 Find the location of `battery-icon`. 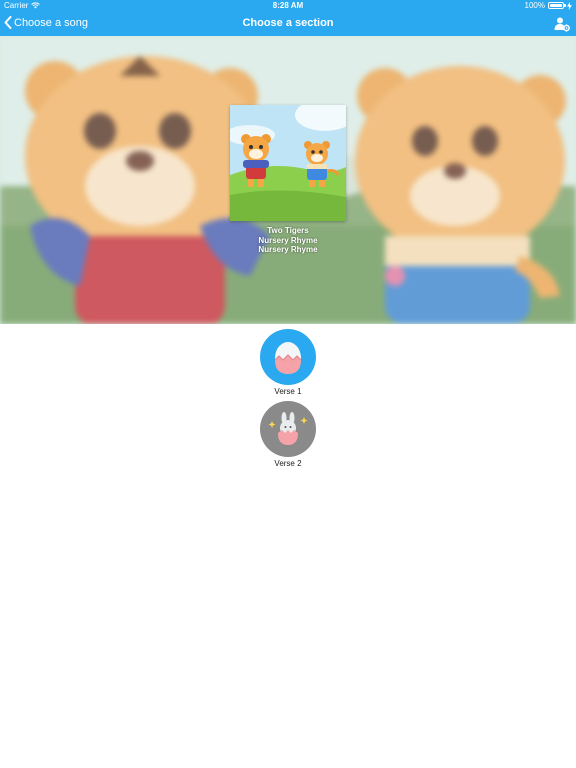

battery-icon is located at coordinates (557, 5).